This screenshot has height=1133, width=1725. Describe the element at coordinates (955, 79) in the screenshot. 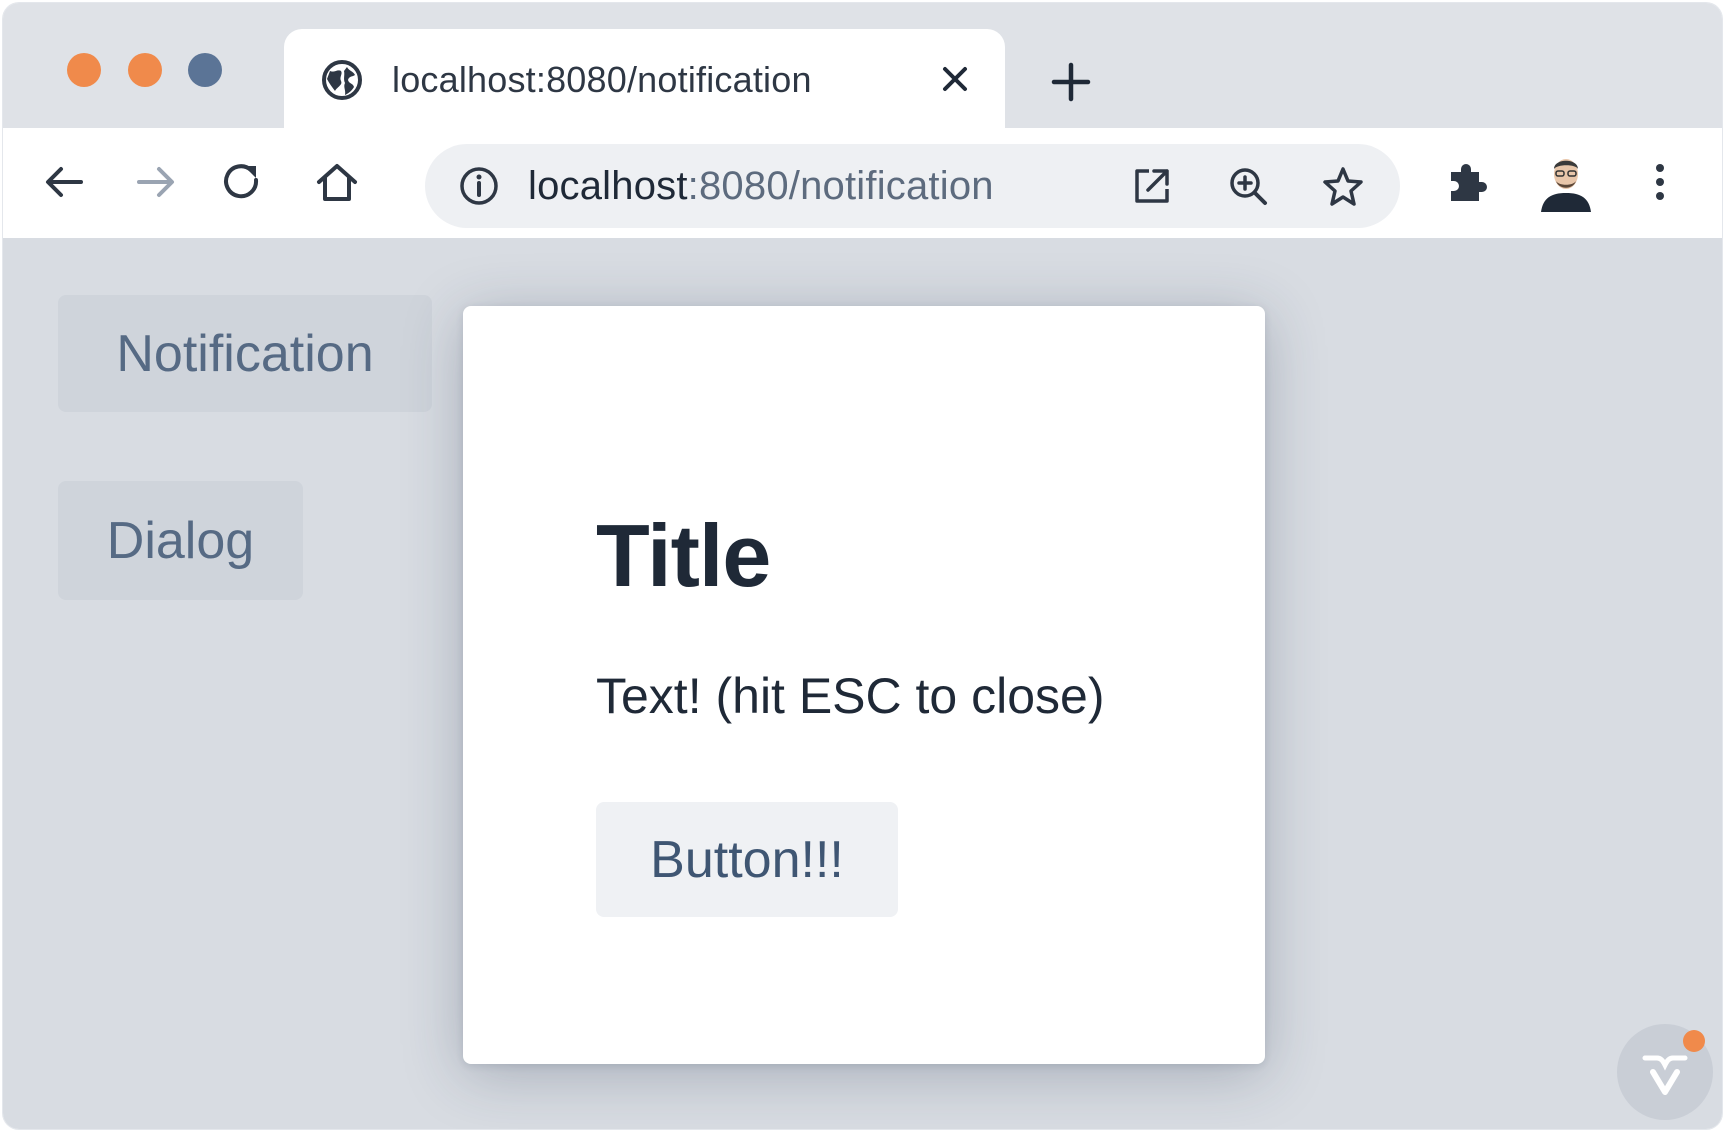

I see `close-tab-icon` at that location.